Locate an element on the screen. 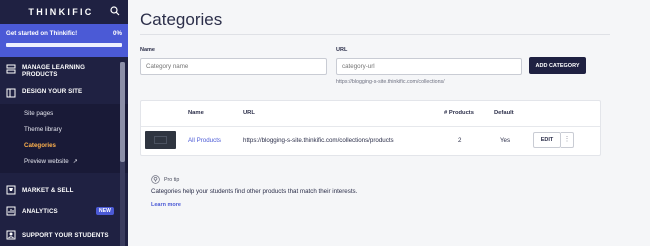 The width and height of the screenshot is (650, 246). category-thumbnail is located at coordinates (160, 140).